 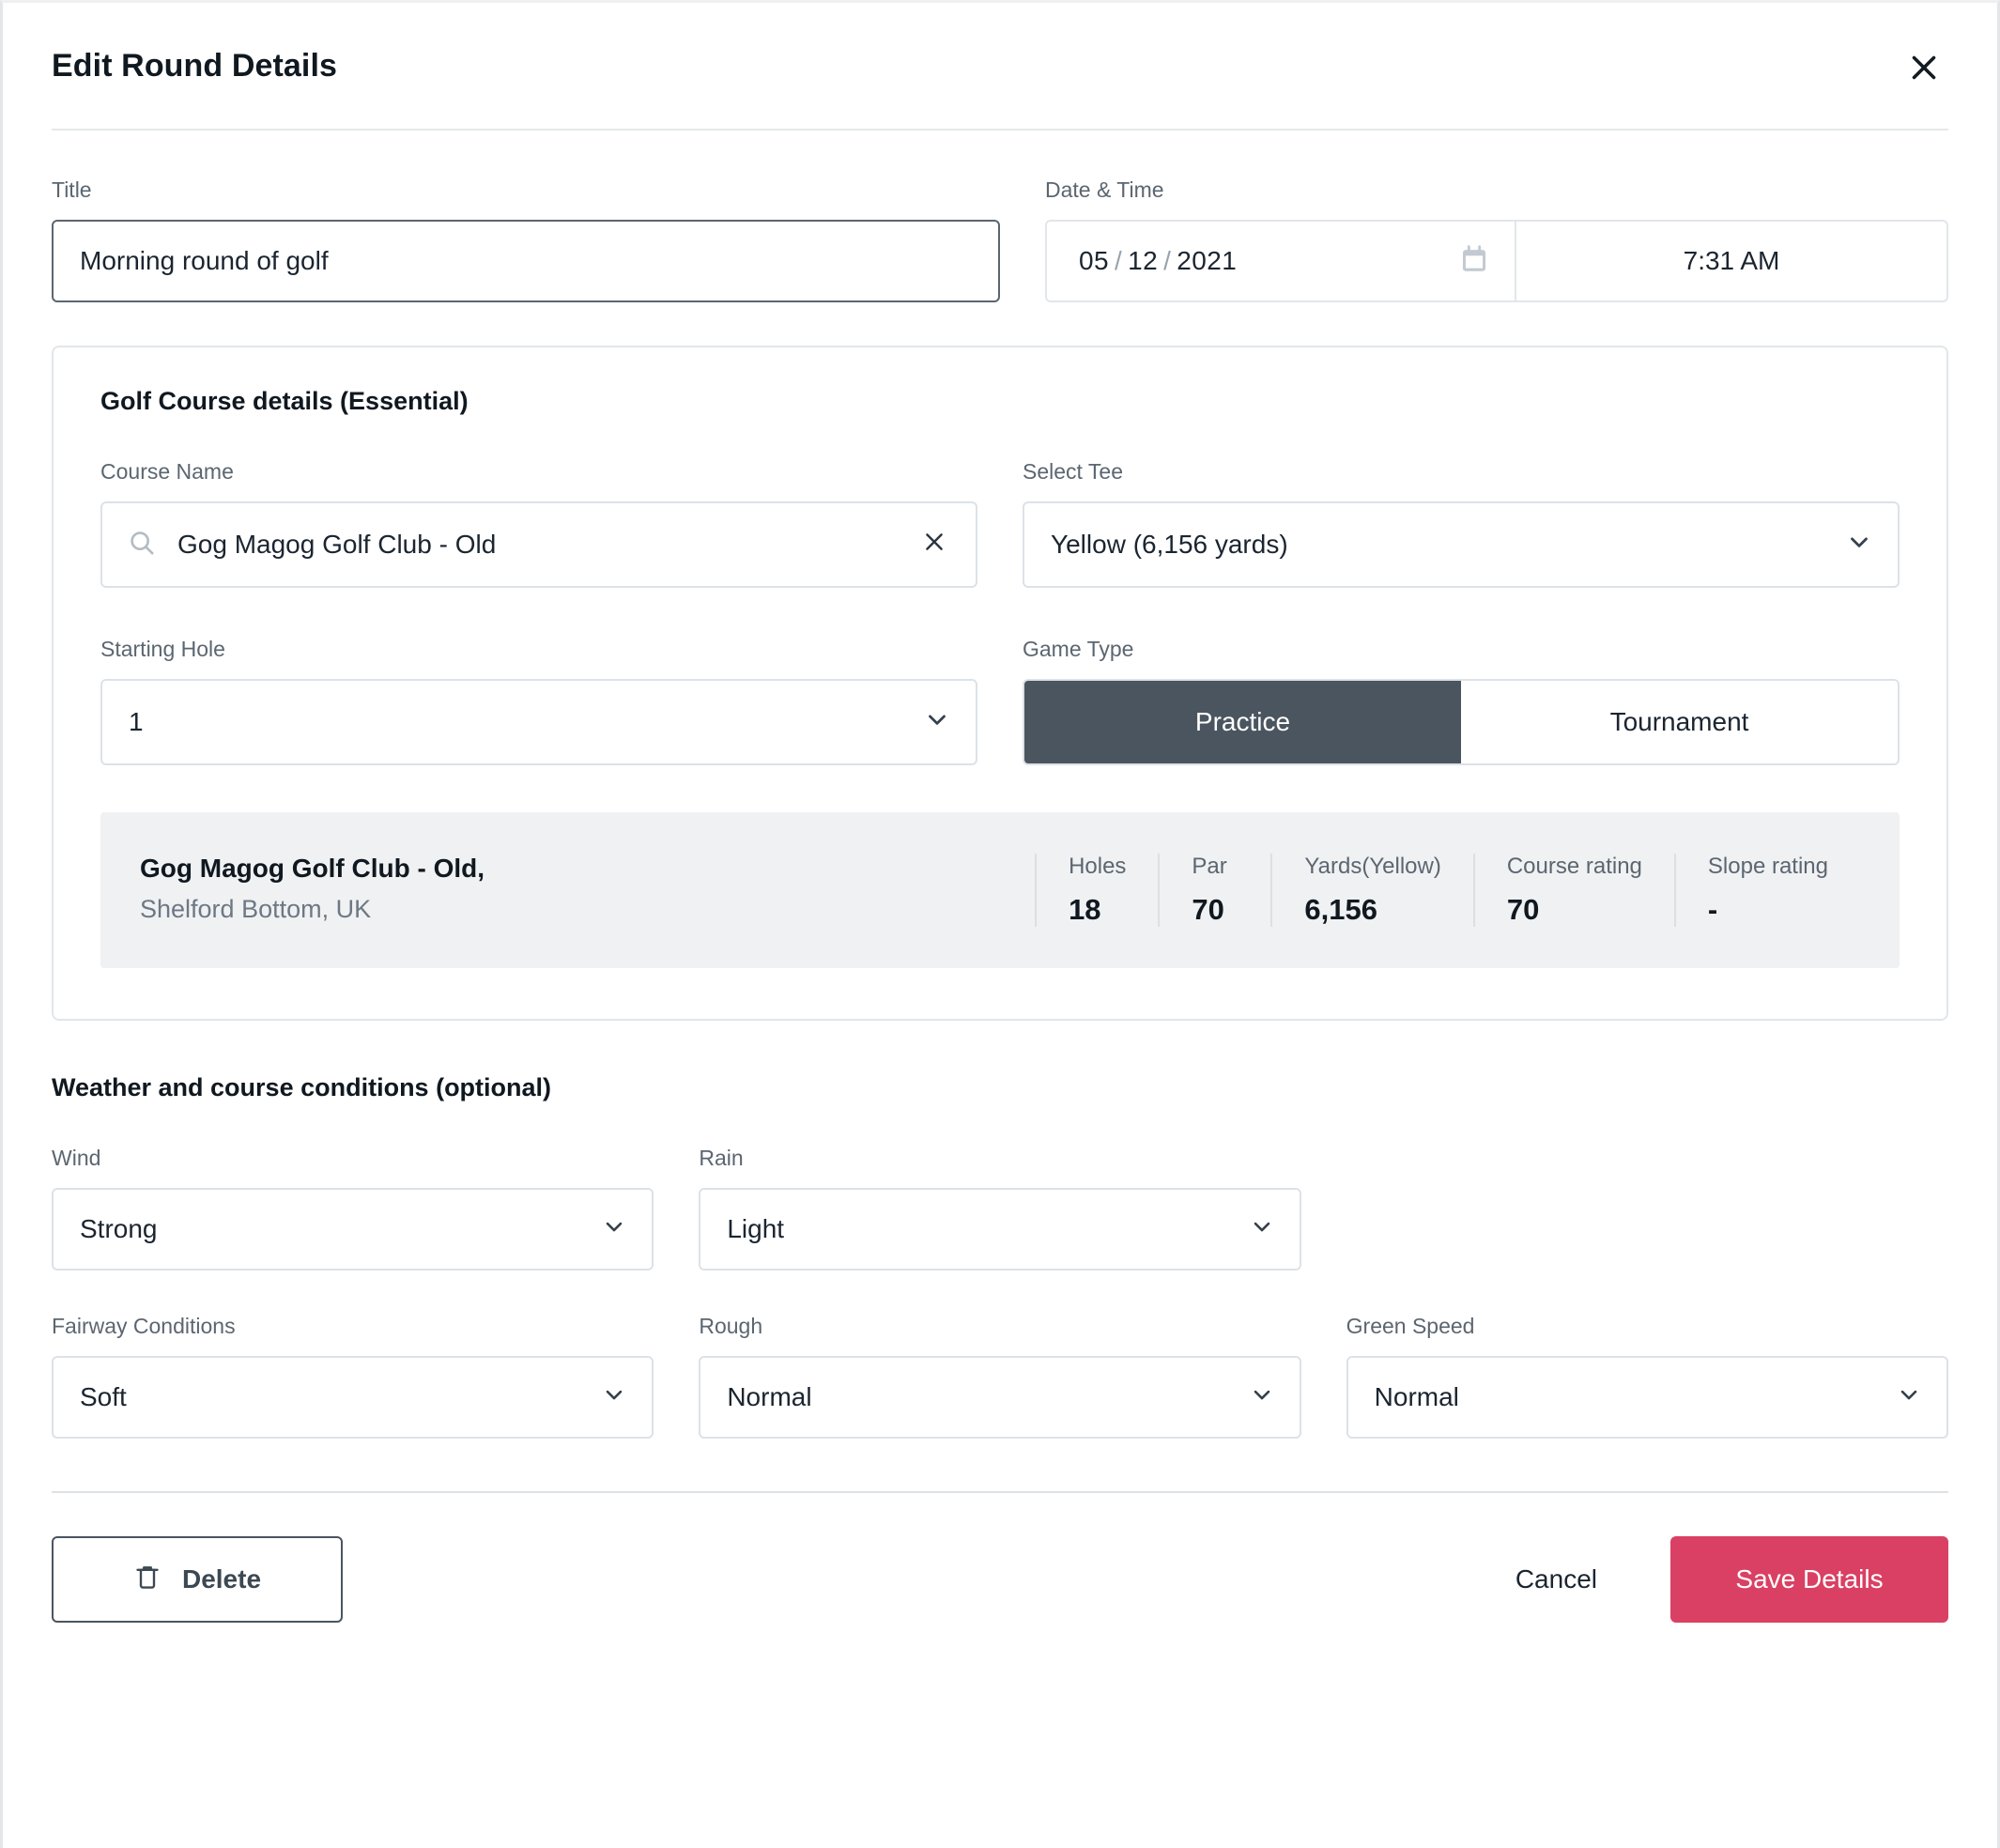 I want to click on conditions-heading: Weather and course conditions (optional), so click(x=302, y=1087).